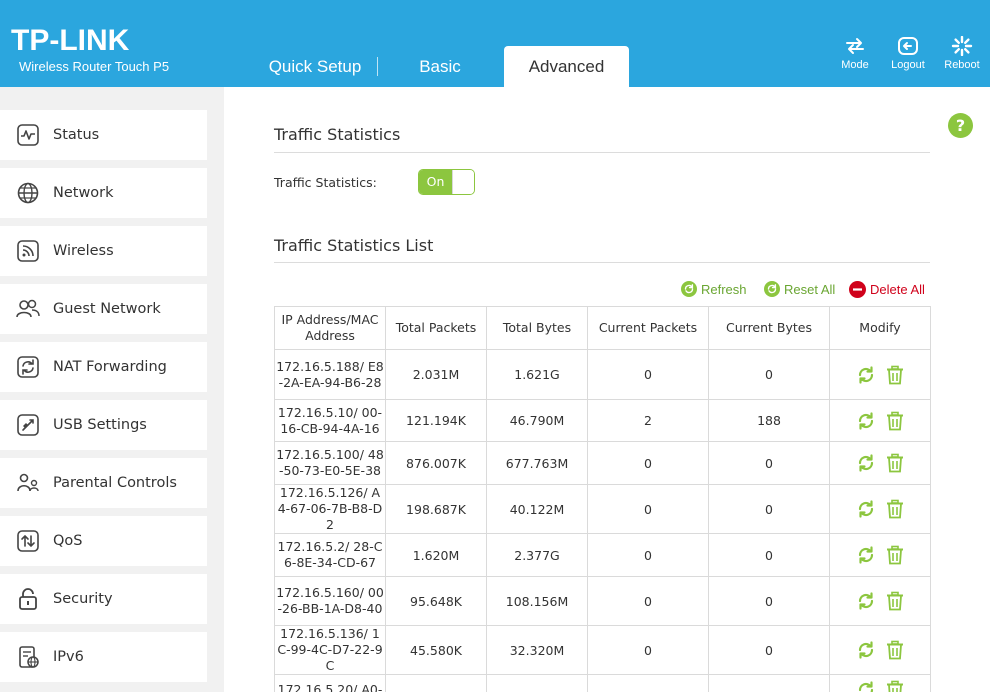  Describe the element at coordinates (330, 374) in the screenshot. I see `cell-ip-mac: 172.16.5.188/ E8-2A-EA-94-B6-28` at that location.